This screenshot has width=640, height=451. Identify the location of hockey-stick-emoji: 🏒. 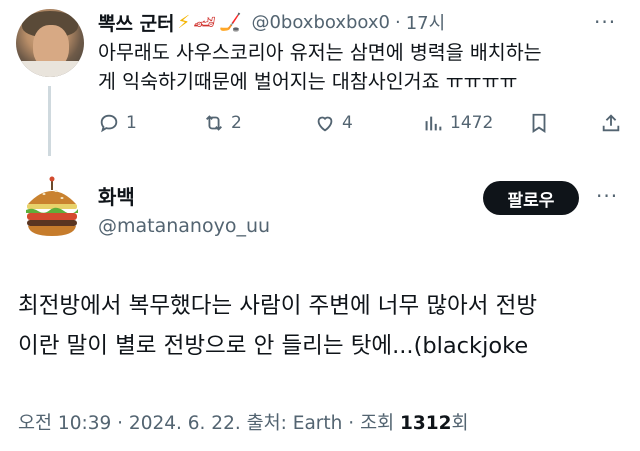
(230, 22).